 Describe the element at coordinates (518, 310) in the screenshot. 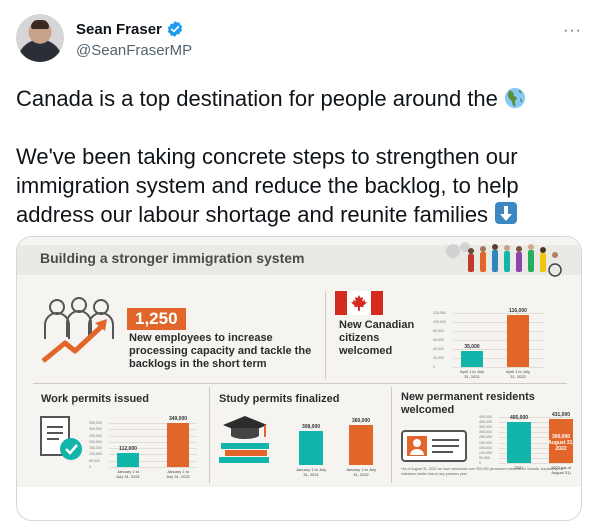

I see `data-label: 116,000` at that location.